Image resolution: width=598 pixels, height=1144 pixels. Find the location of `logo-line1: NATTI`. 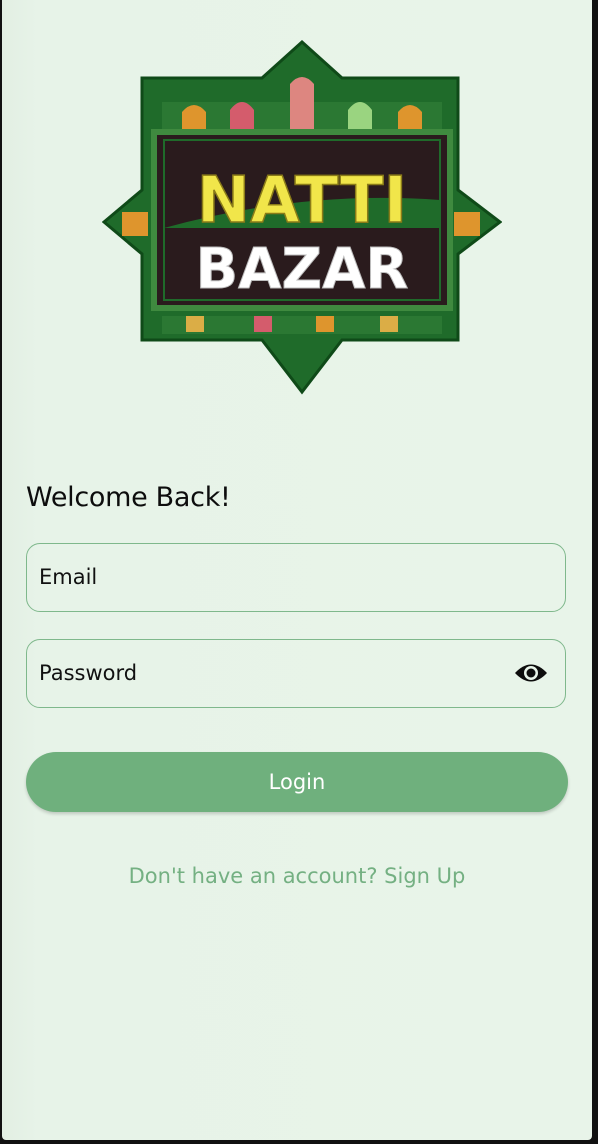

logo-line1: NATTI is located at coordinates (302, 201).